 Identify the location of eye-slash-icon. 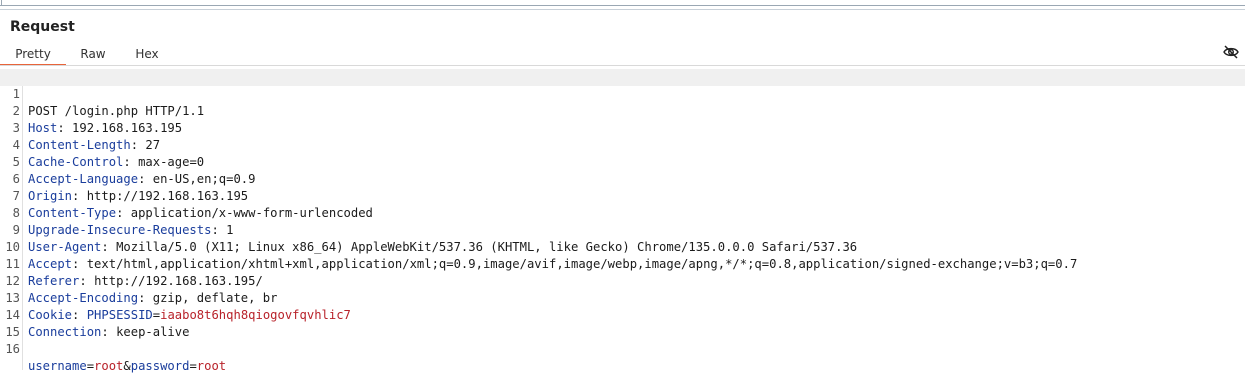
(1231, 52).